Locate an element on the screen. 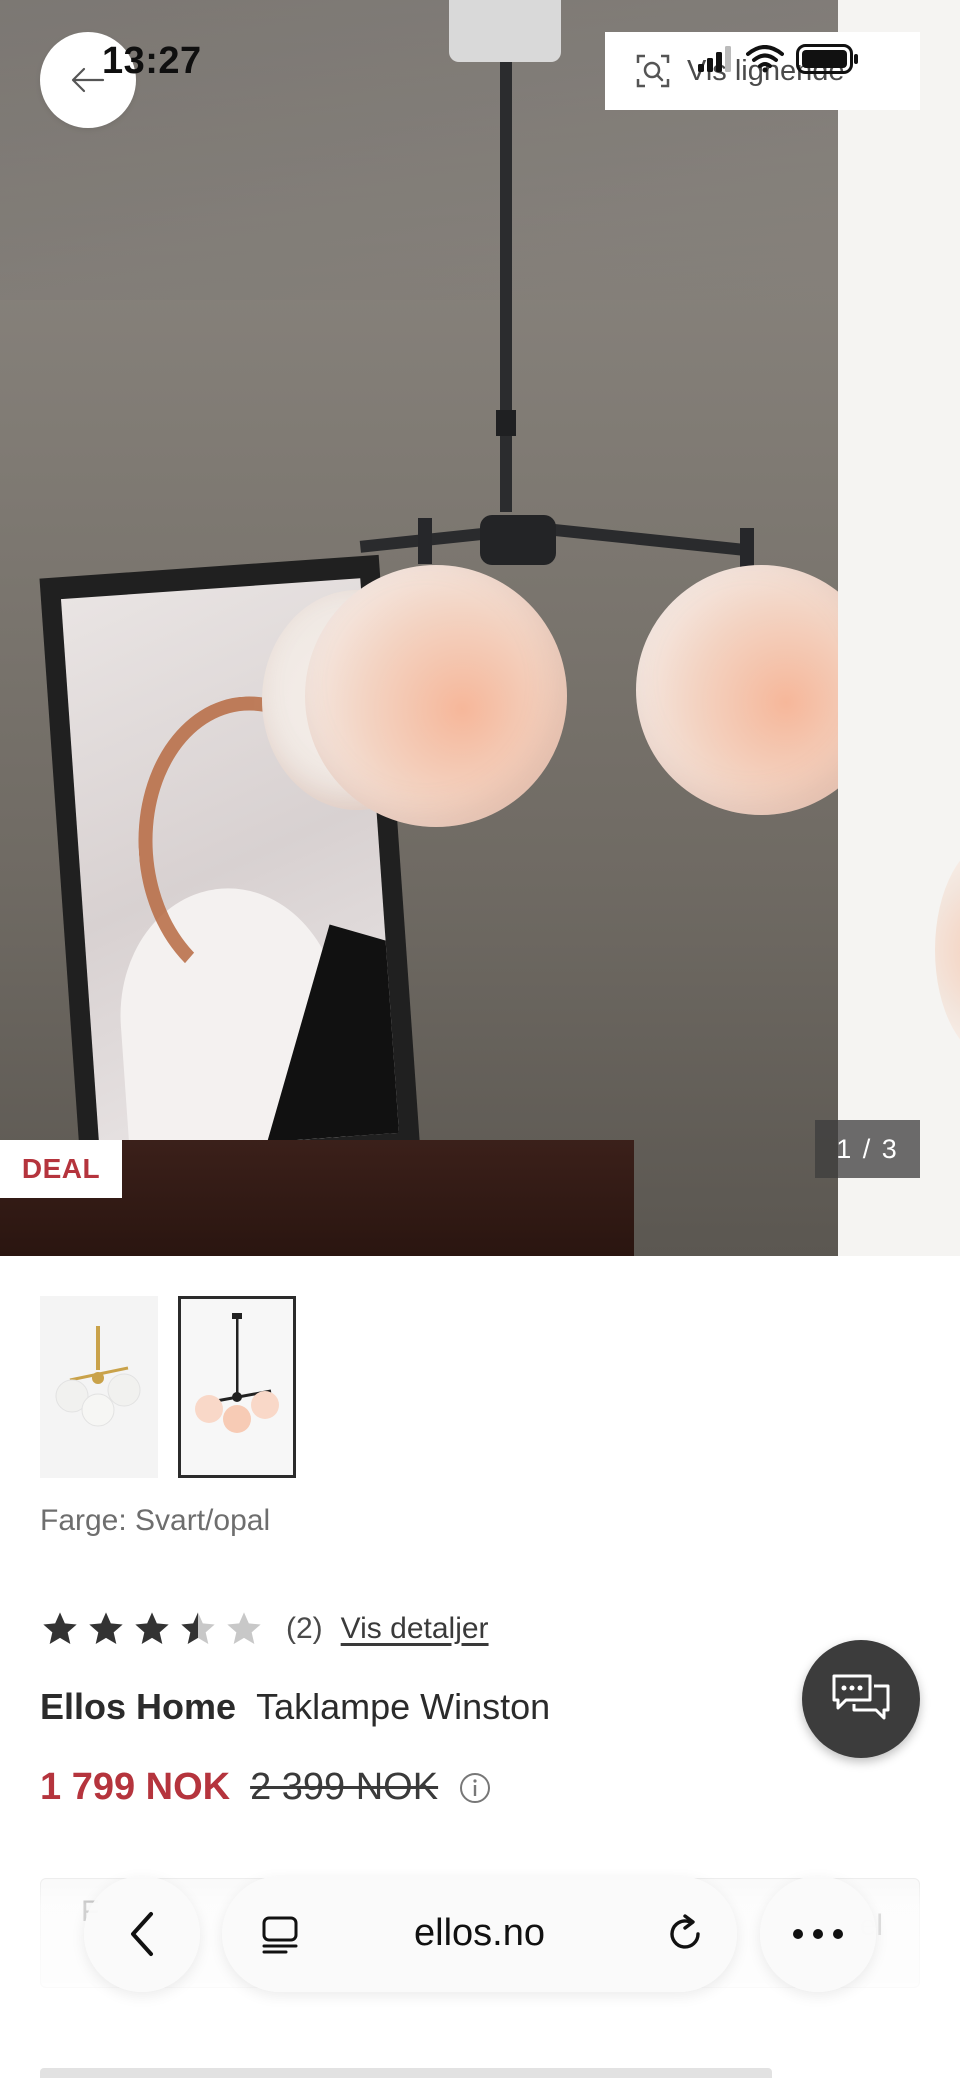 This screenshot has width=960, height=2078. sale-price: 1 799 NOK is located at coordinates (135, 1787).